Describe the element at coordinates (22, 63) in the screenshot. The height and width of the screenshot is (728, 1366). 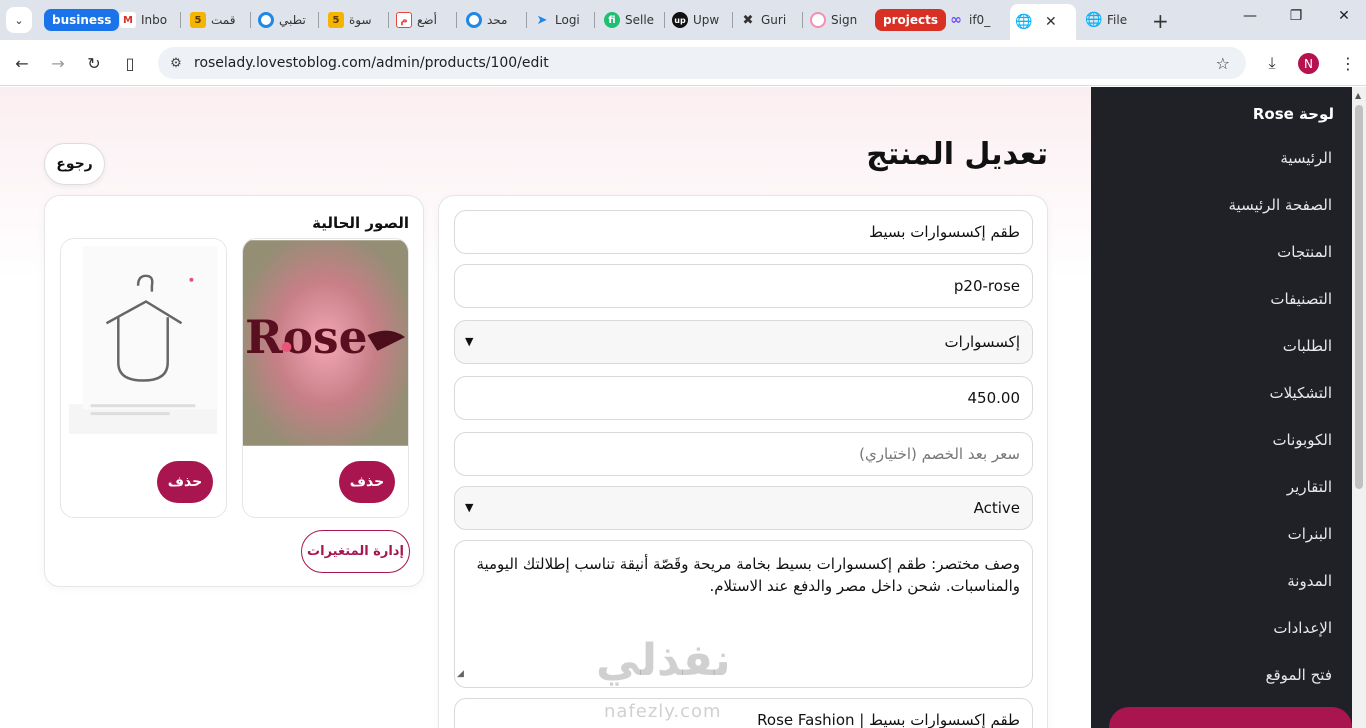
I see `back-arrow-icon: ←` at that location.